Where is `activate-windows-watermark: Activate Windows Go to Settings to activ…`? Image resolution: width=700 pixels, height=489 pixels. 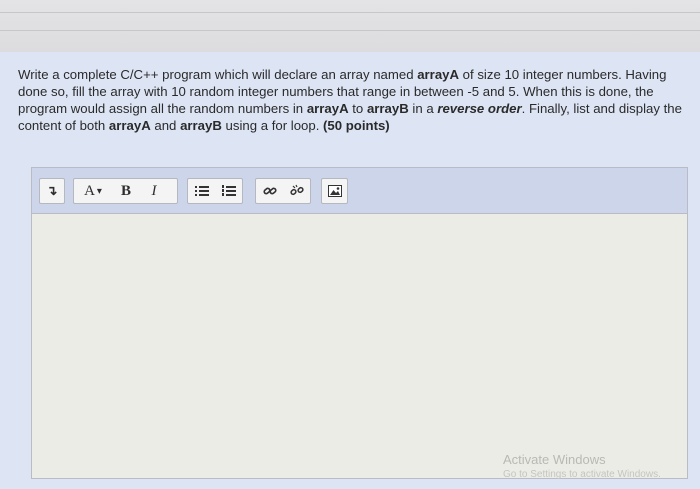
activate-windows-watermark: Activate Windows Go to Settings to activ… is located at coordinates (582, 467).